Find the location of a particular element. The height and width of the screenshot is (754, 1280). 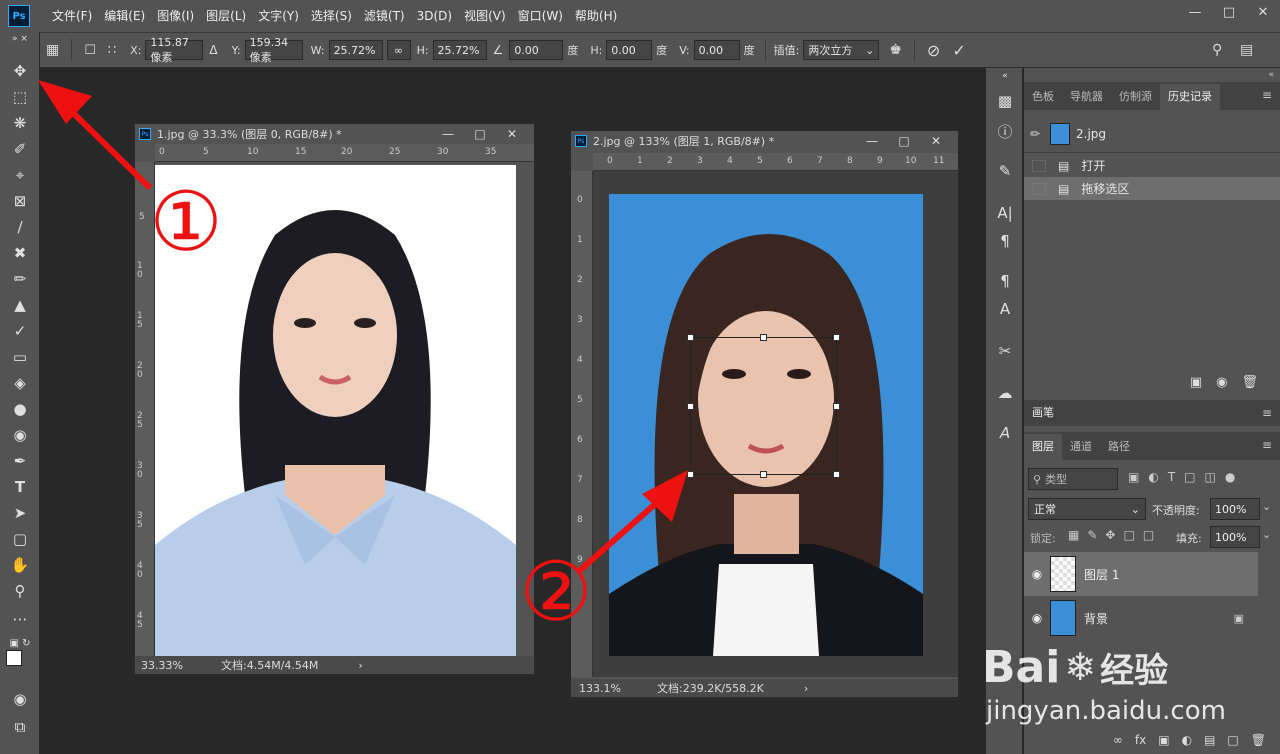

paragraph-styles-icon: ¶ is located at coordinates (1005, 281).